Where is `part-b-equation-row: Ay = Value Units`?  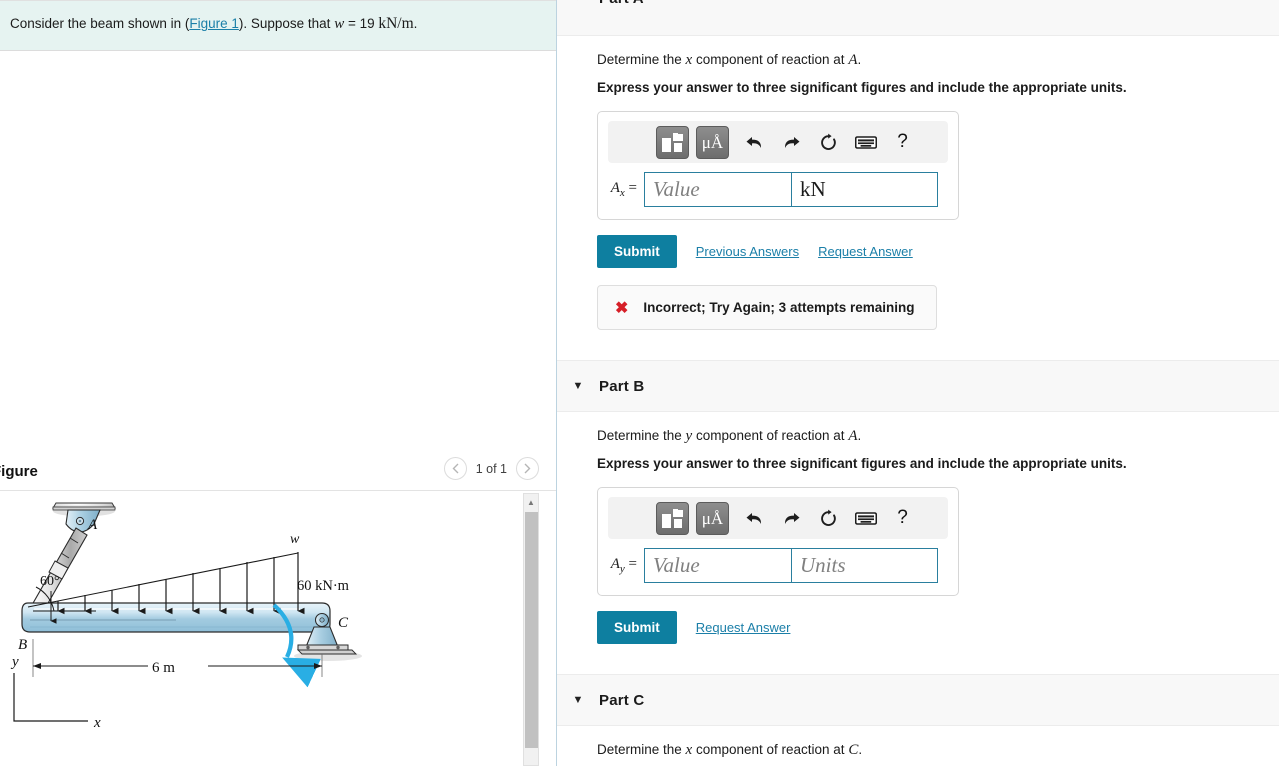 part-b-equation-row: Ay = Value Units is located at coordinates (778, 565).